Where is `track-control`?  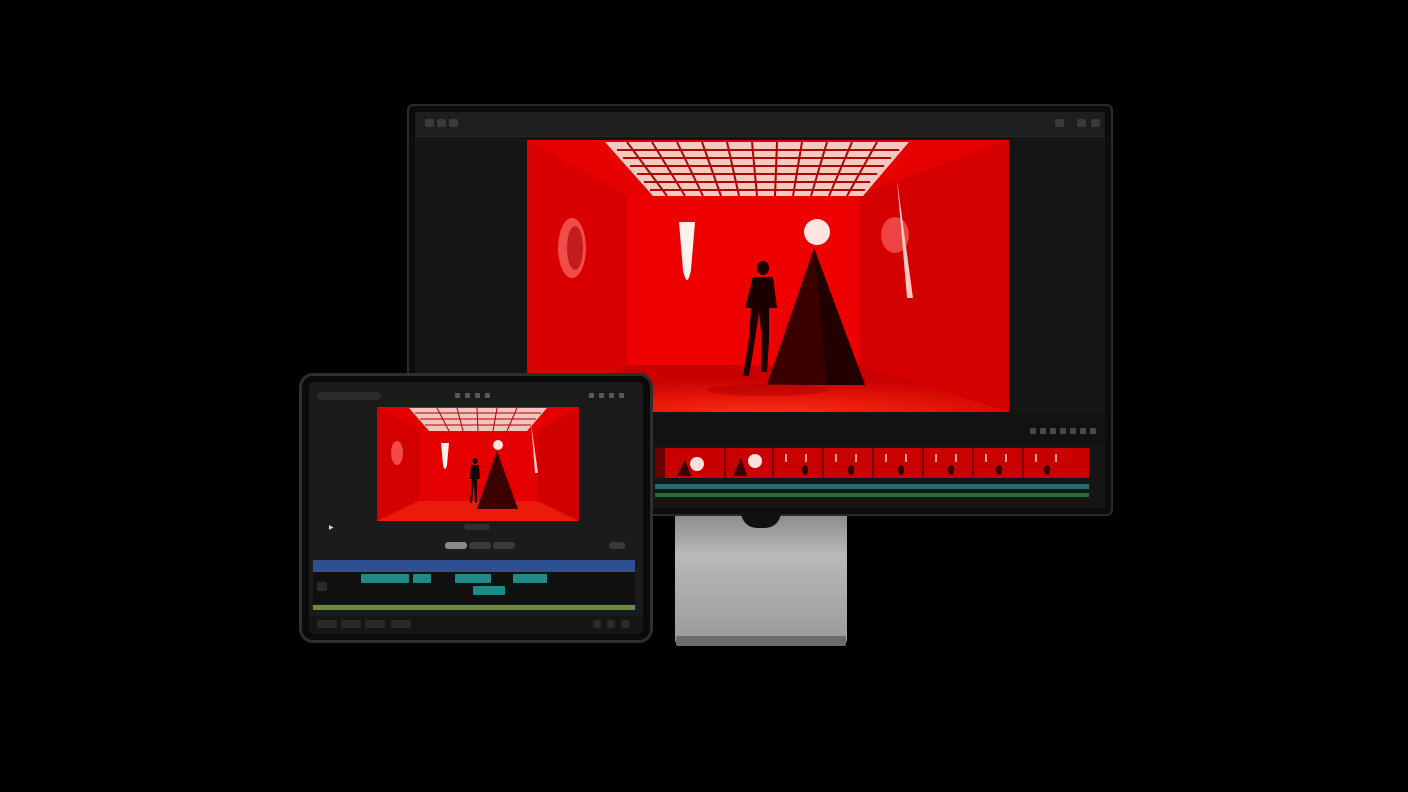
track-control is located at coordinates (322, 586).